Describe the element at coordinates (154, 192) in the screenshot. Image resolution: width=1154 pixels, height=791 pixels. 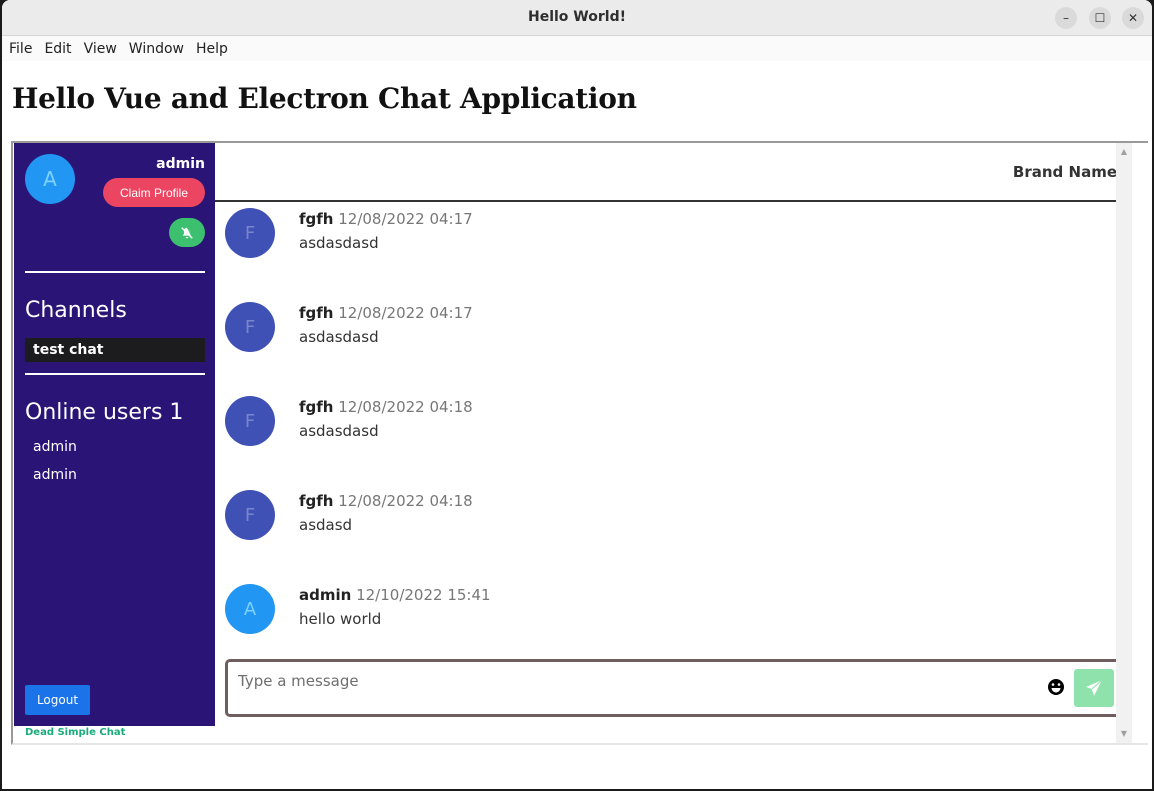
I see `claim-profile-button: Claim Profile` at that location.